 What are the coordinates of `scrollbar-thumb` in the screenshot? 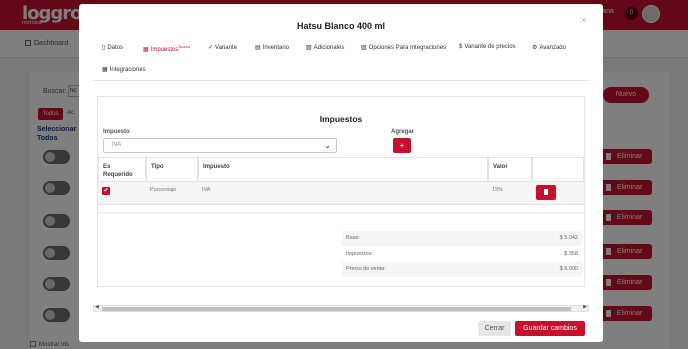 It's located at (336, 309).